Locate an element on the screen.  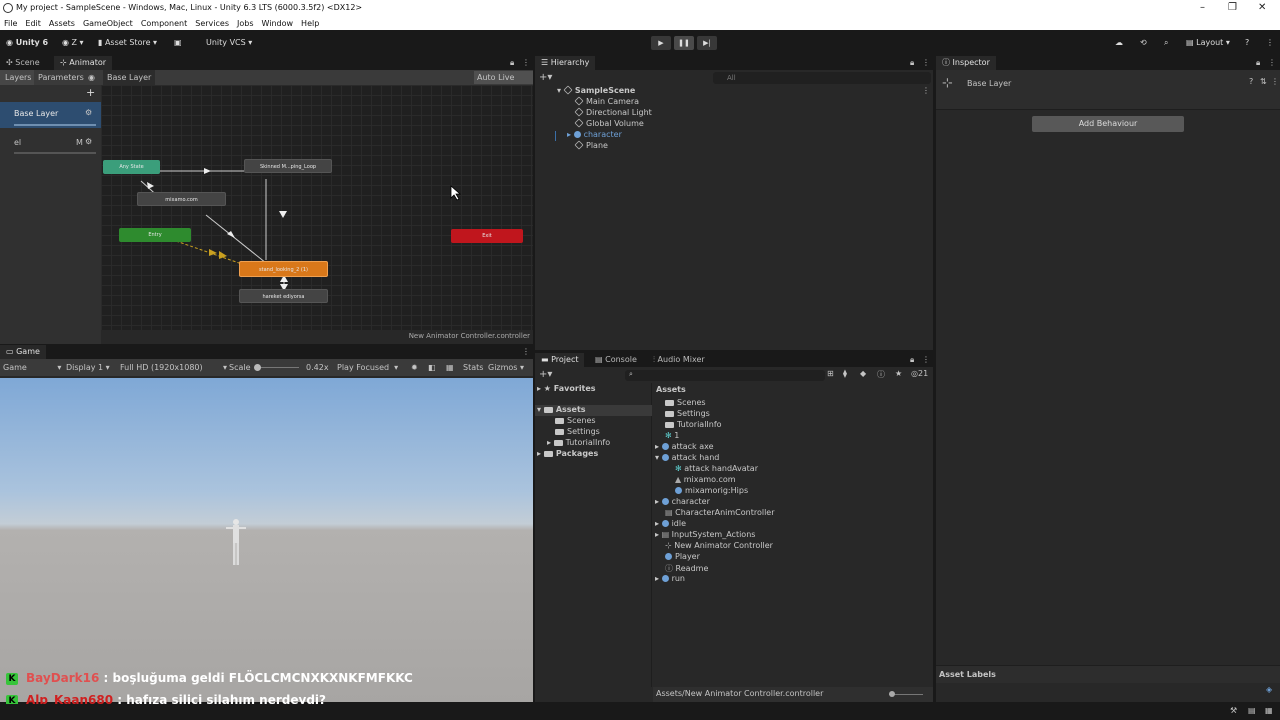
breadcrumb: Base Layer is located at coordinates (129, 77).